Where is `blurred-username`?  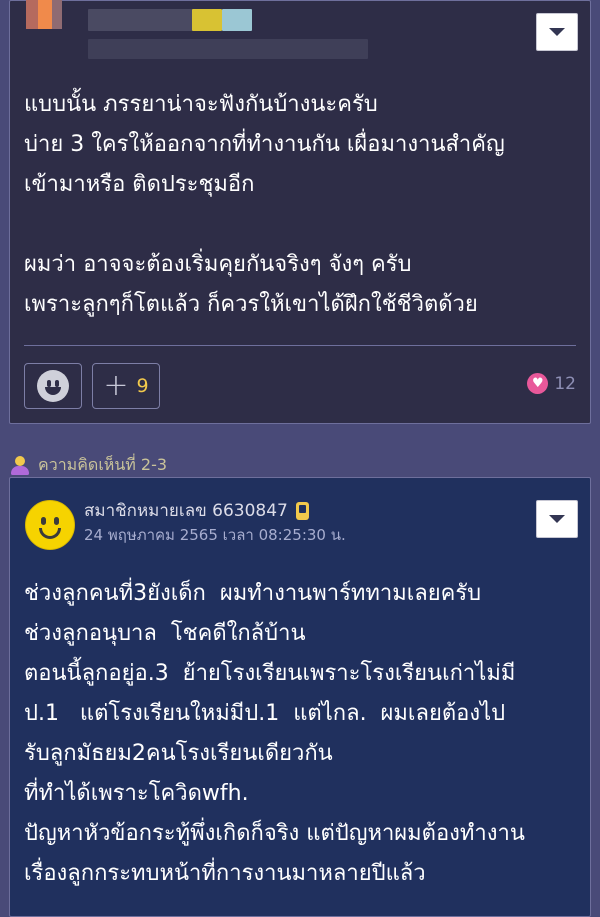 blurred-username is located at coordinates (140, 20).